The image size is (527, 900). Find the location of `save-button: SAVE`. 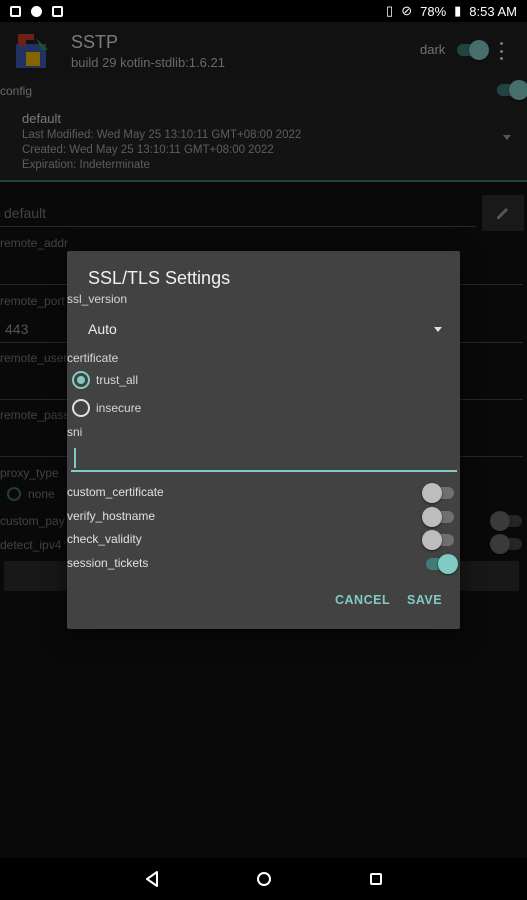

save-button: SAVE is located at coordinates (424, 600).